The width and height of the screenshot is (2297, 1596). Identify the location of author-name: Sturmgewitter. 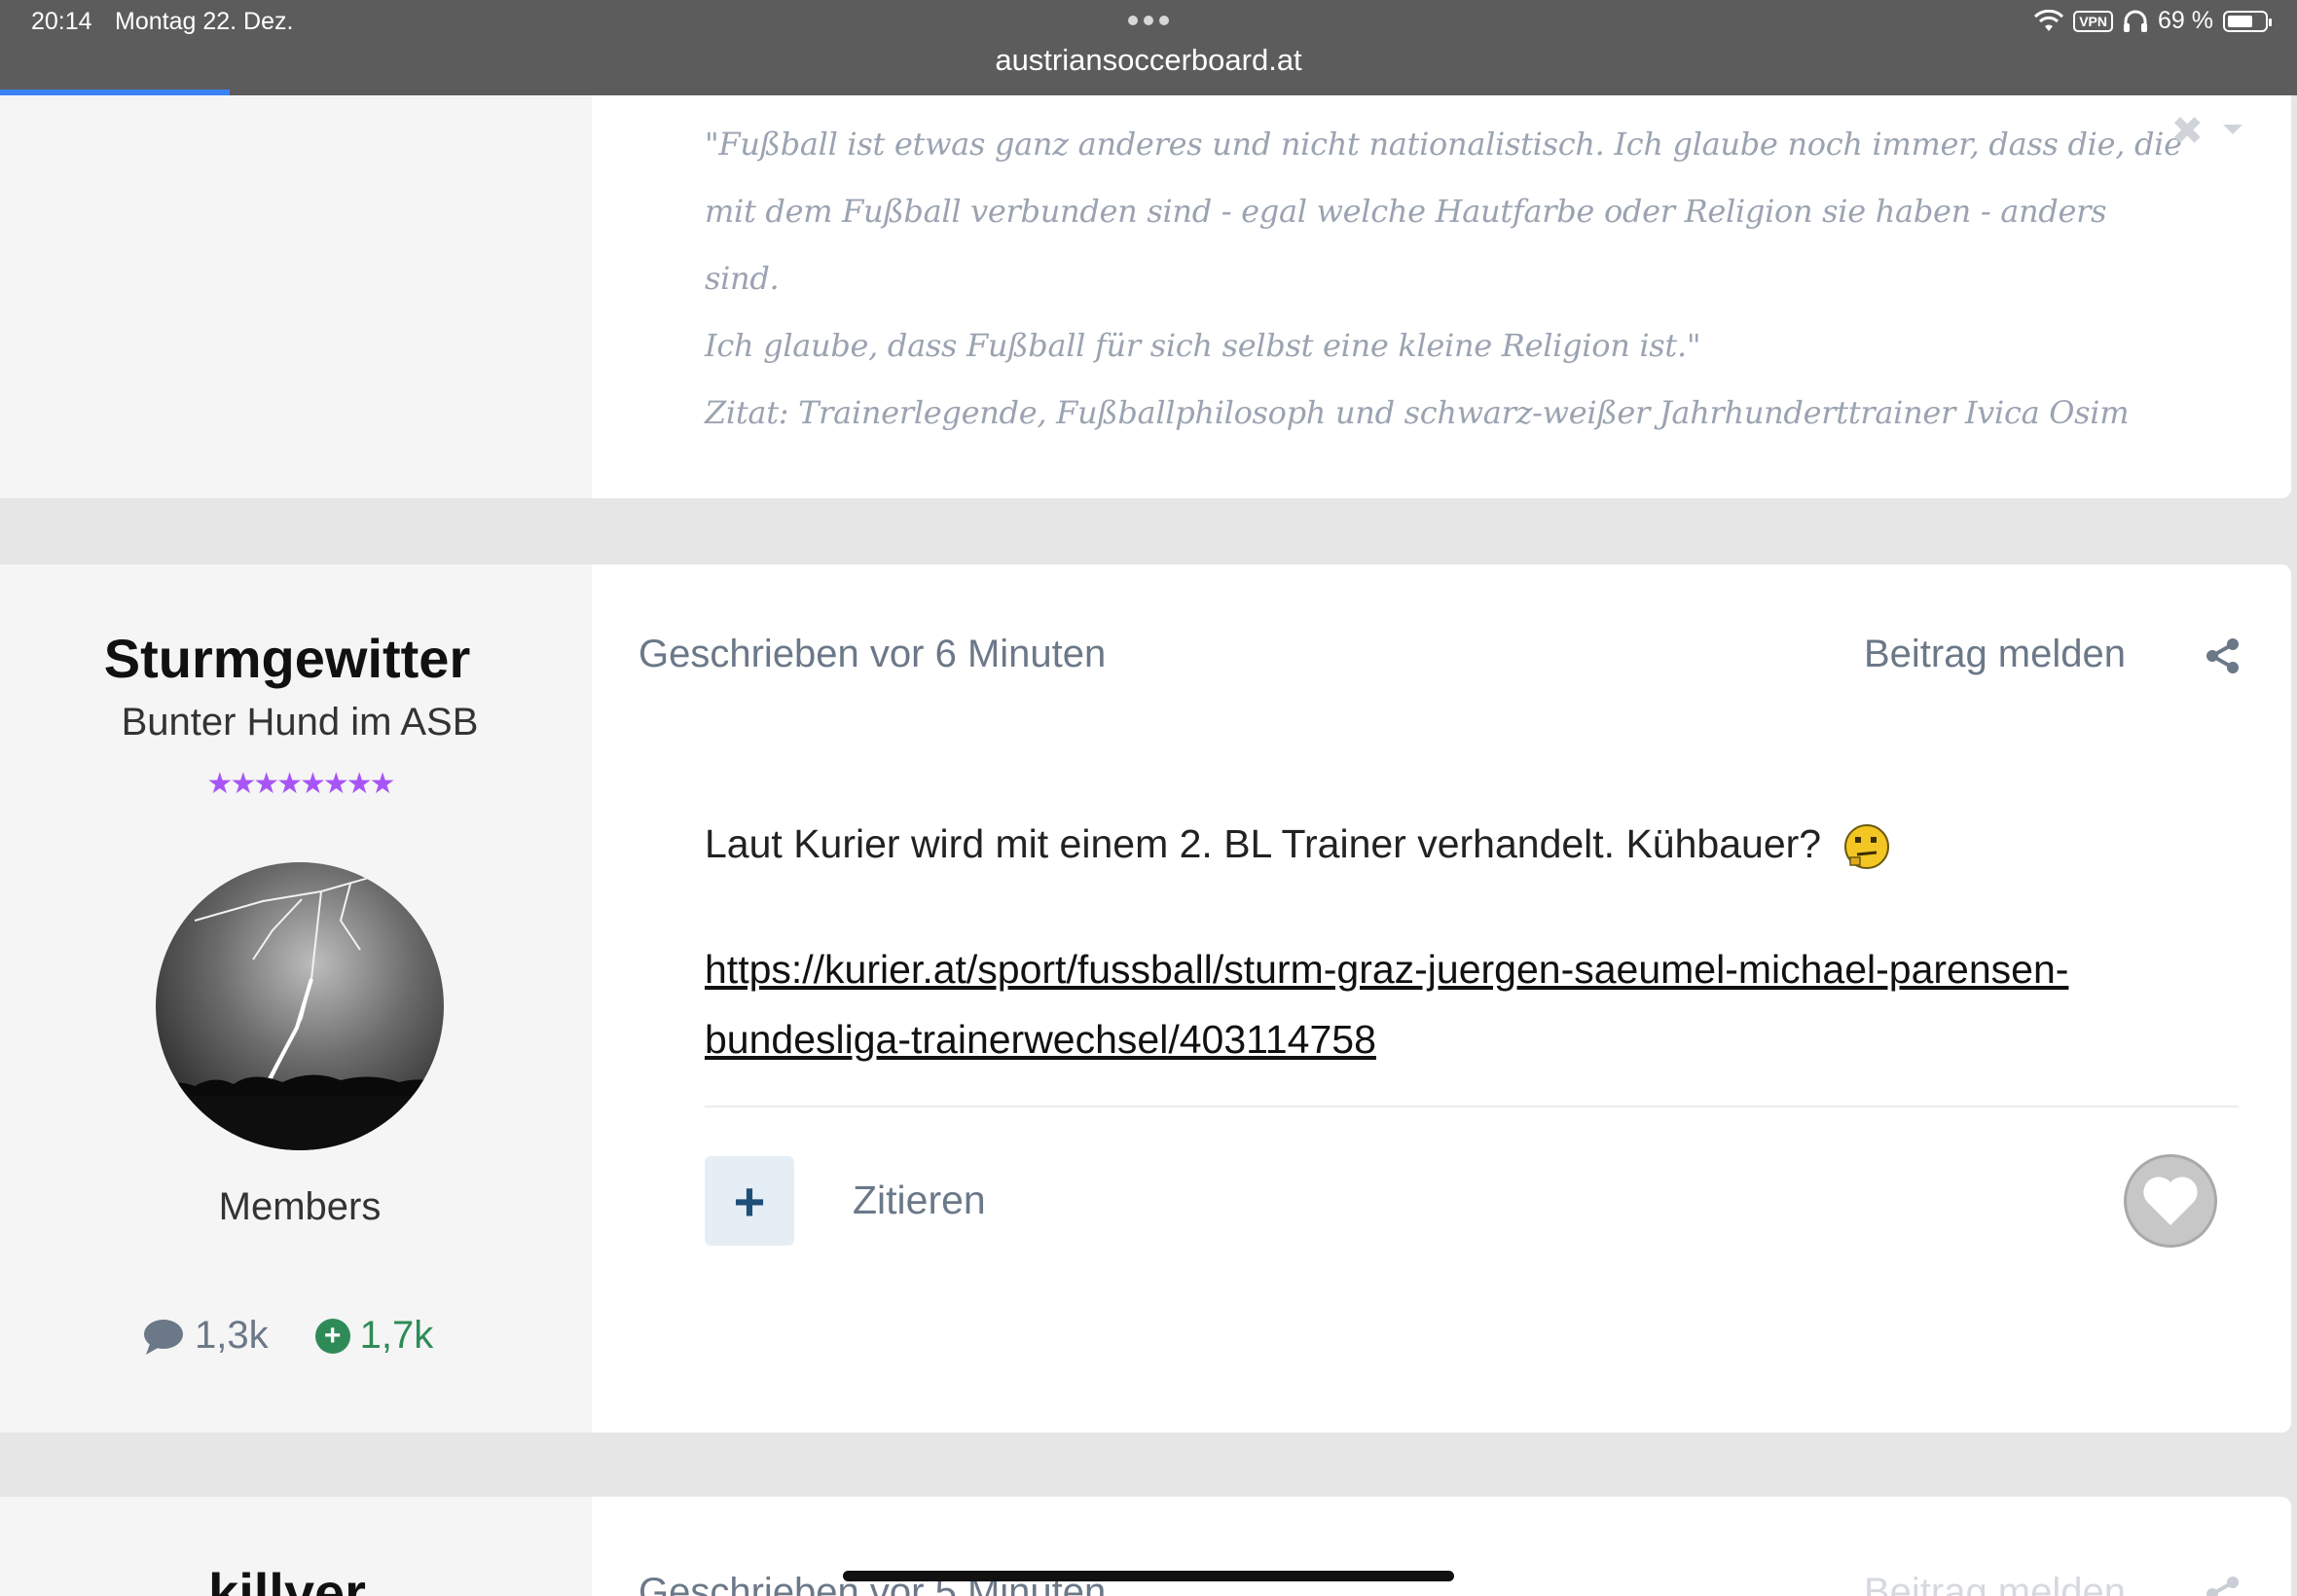
(287, 658).